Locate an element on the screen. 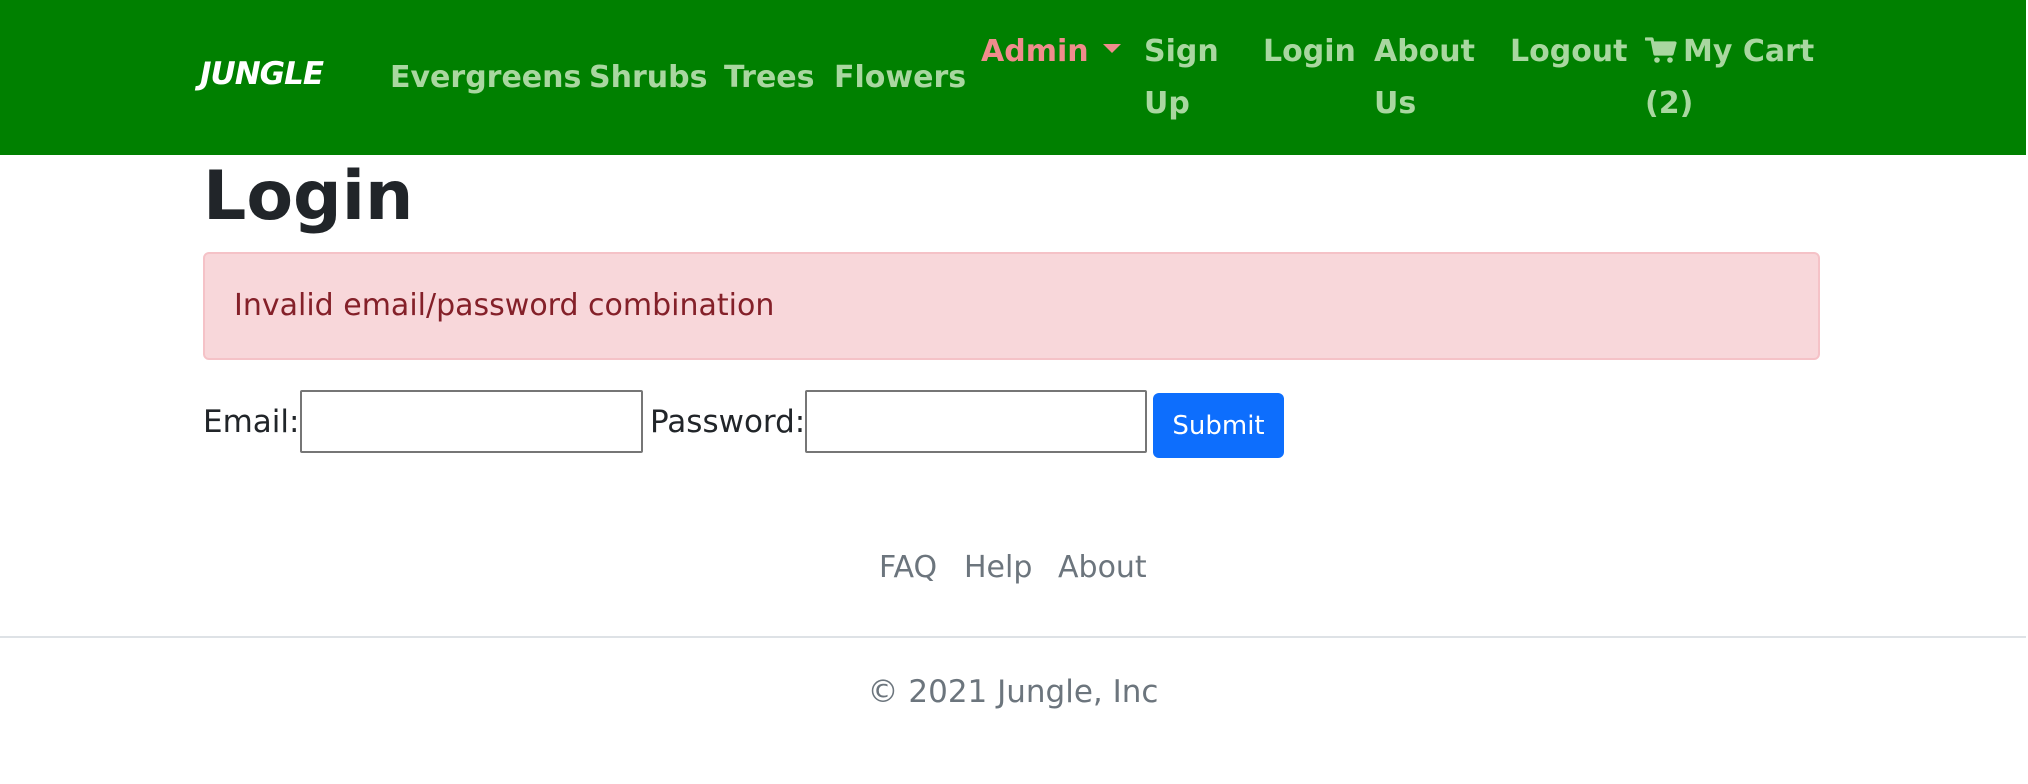 This screenshot has height=784, width=2028. footer-link-faq: FAQ is located at coordinates (908, 568).